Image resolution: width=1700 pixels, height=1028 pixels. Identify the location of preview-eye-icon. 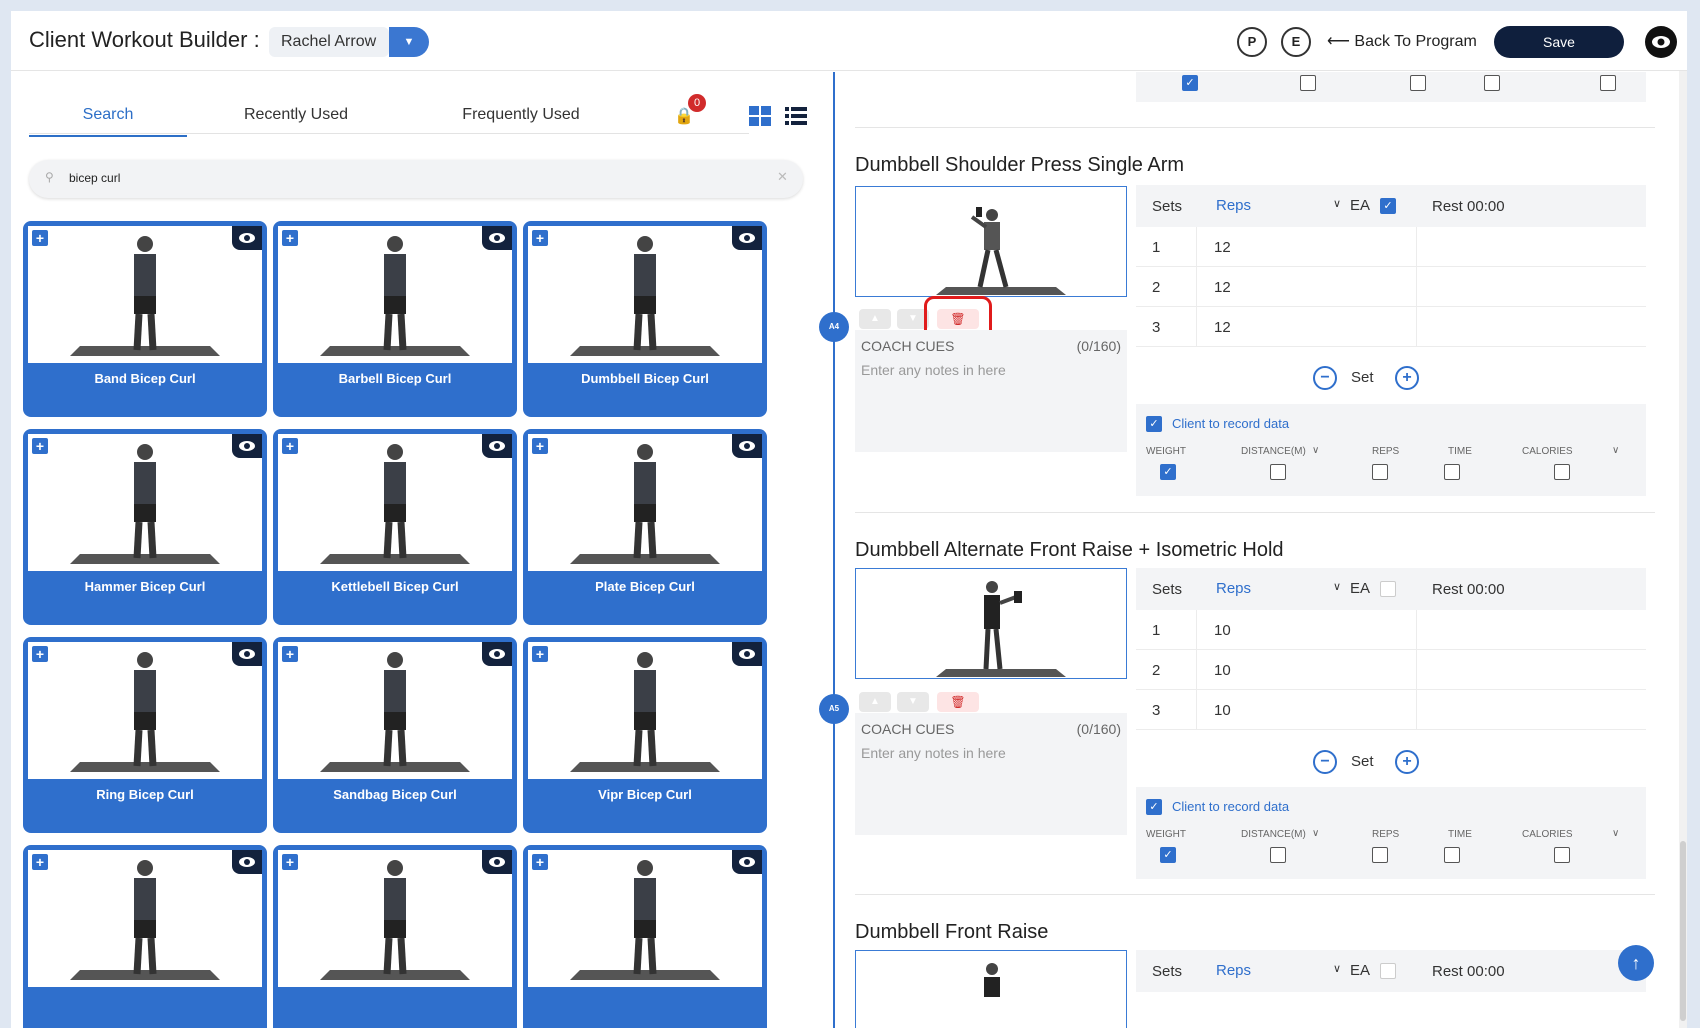
(1661, 42).